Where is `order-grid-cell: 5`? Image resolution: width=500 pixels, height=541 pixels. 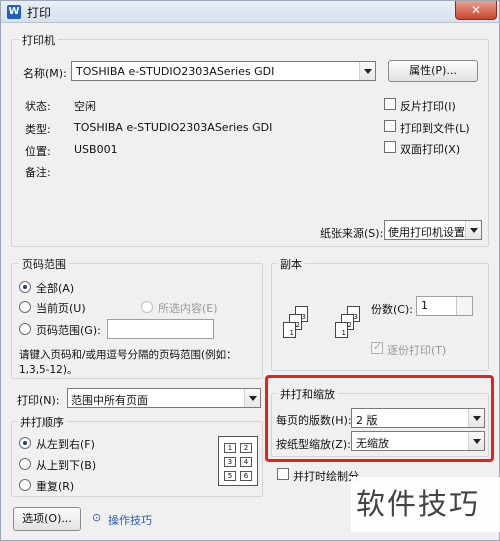
order-grid-cell: 5 is located at coordinates (230, 476).